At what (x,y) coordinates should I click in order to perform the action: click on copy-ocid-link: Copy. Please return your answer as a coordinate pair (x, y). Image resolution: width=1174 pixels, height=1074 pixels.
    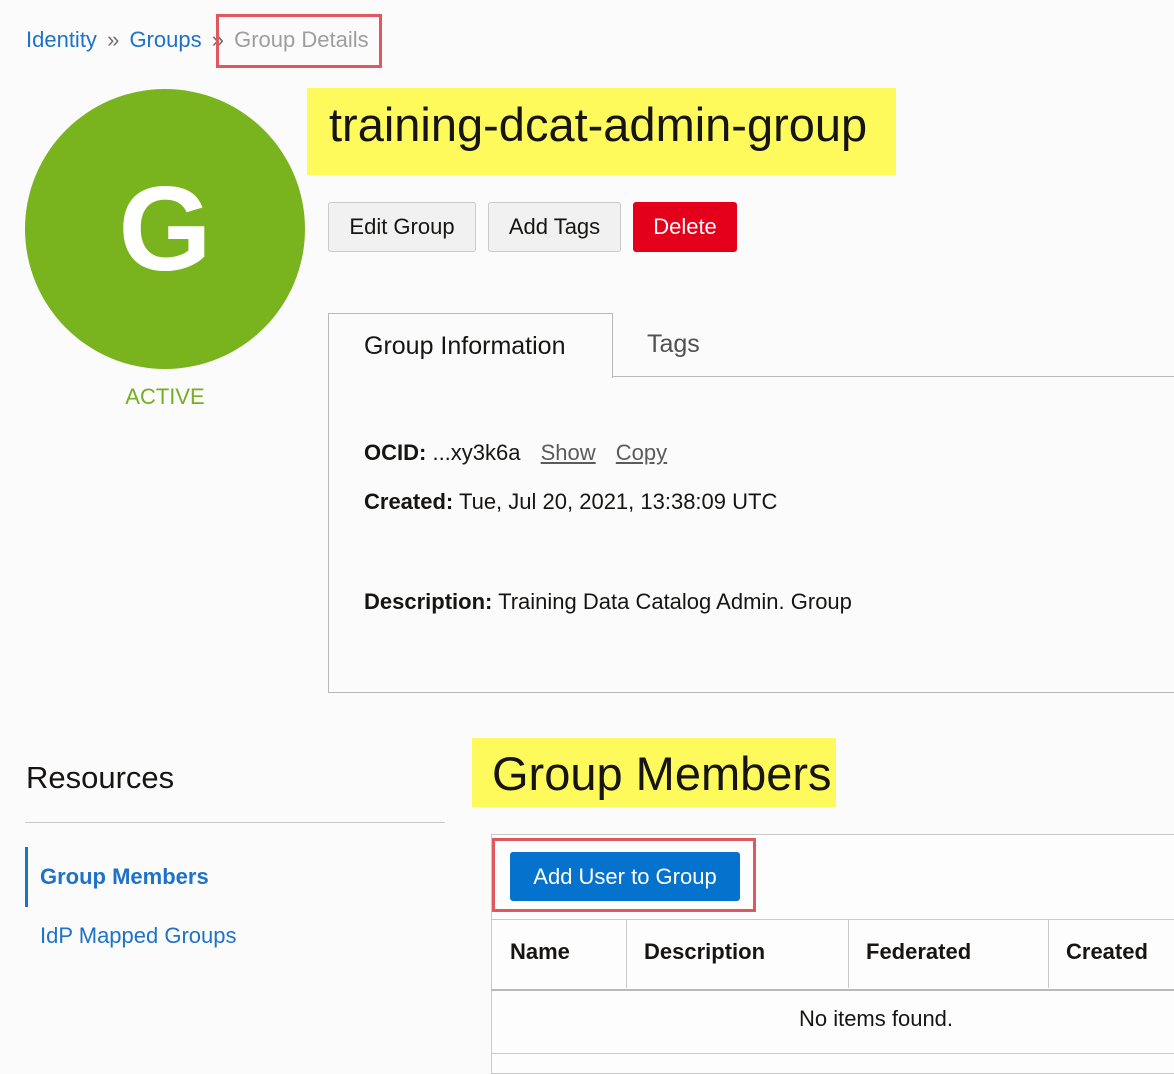
    Looking at the image, I should click on (641, 452).